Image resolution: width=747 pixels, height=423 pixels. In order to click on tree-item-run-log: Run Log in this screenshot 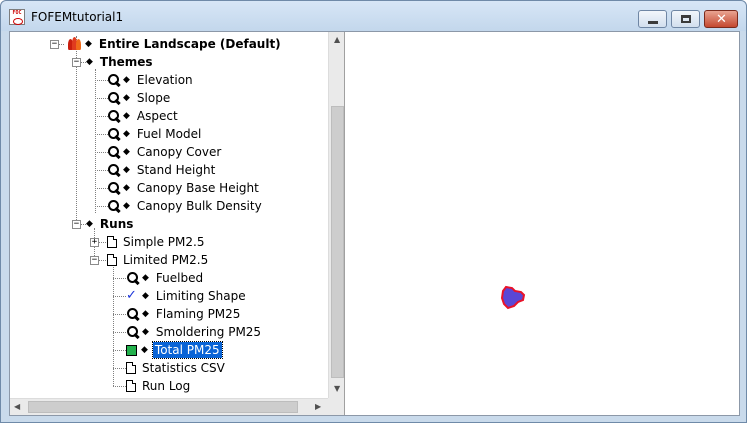, I will do `click(159, 386)`.